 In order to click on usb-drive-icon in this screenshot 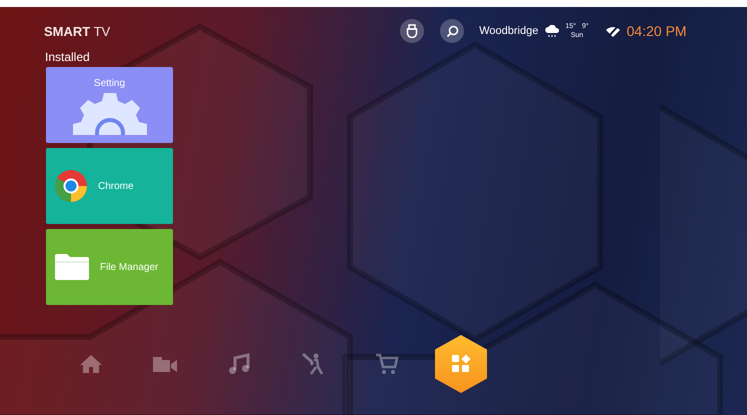, I will do `click(412, 31)`.